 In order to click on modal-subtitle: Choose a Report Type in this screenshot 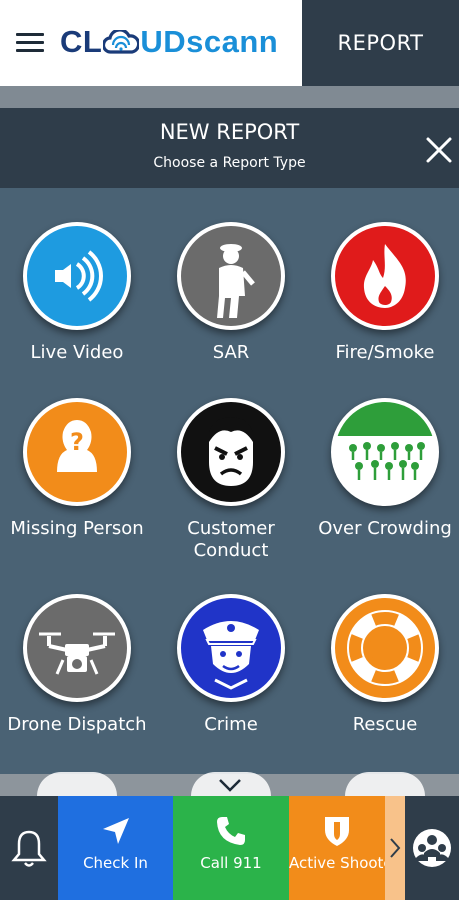, I will do `click(229, 163)`.